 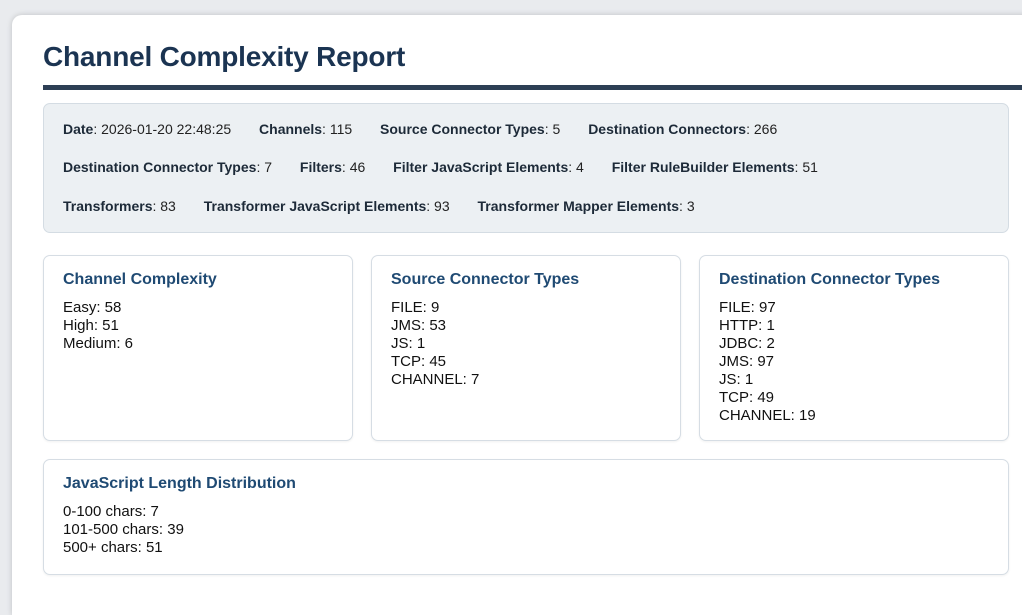 I want to click on card-title: Source Connector Types, so click(x=485, y=279).